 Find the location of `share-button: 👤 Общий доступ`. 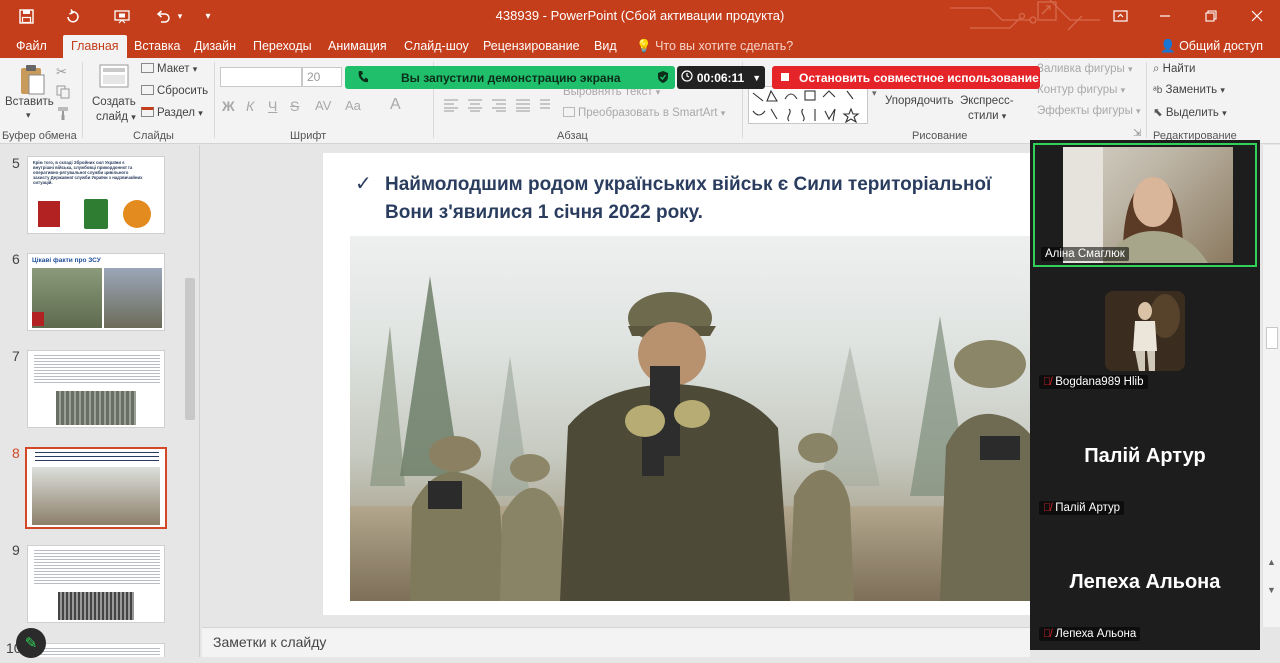

share-button: 👤 Общий доступ is located at coordinates (1211, 46).